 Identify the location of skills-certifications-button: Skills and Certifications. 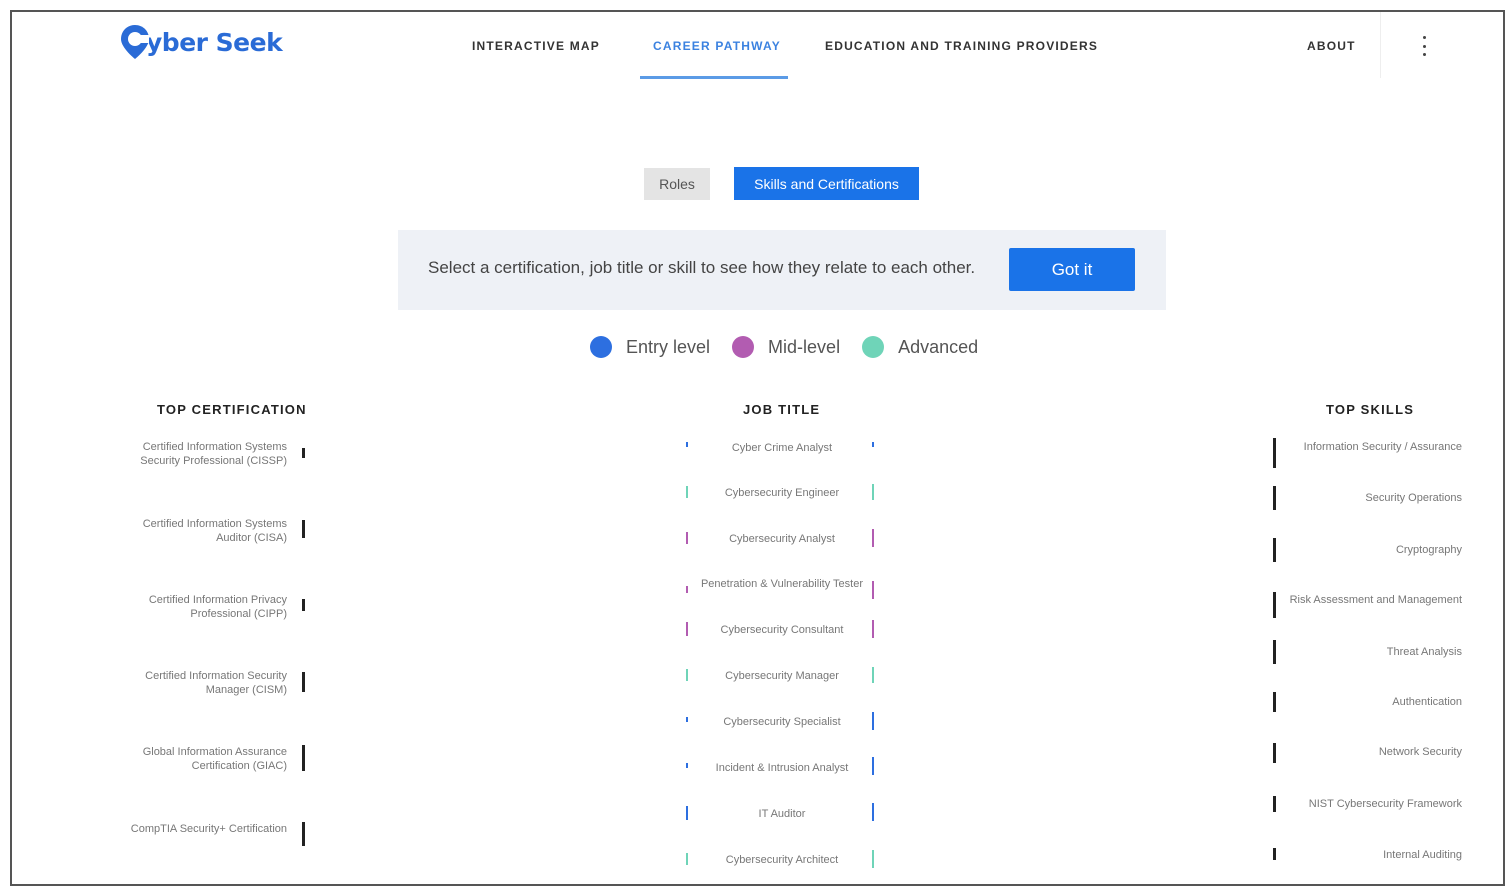
(826, 183).